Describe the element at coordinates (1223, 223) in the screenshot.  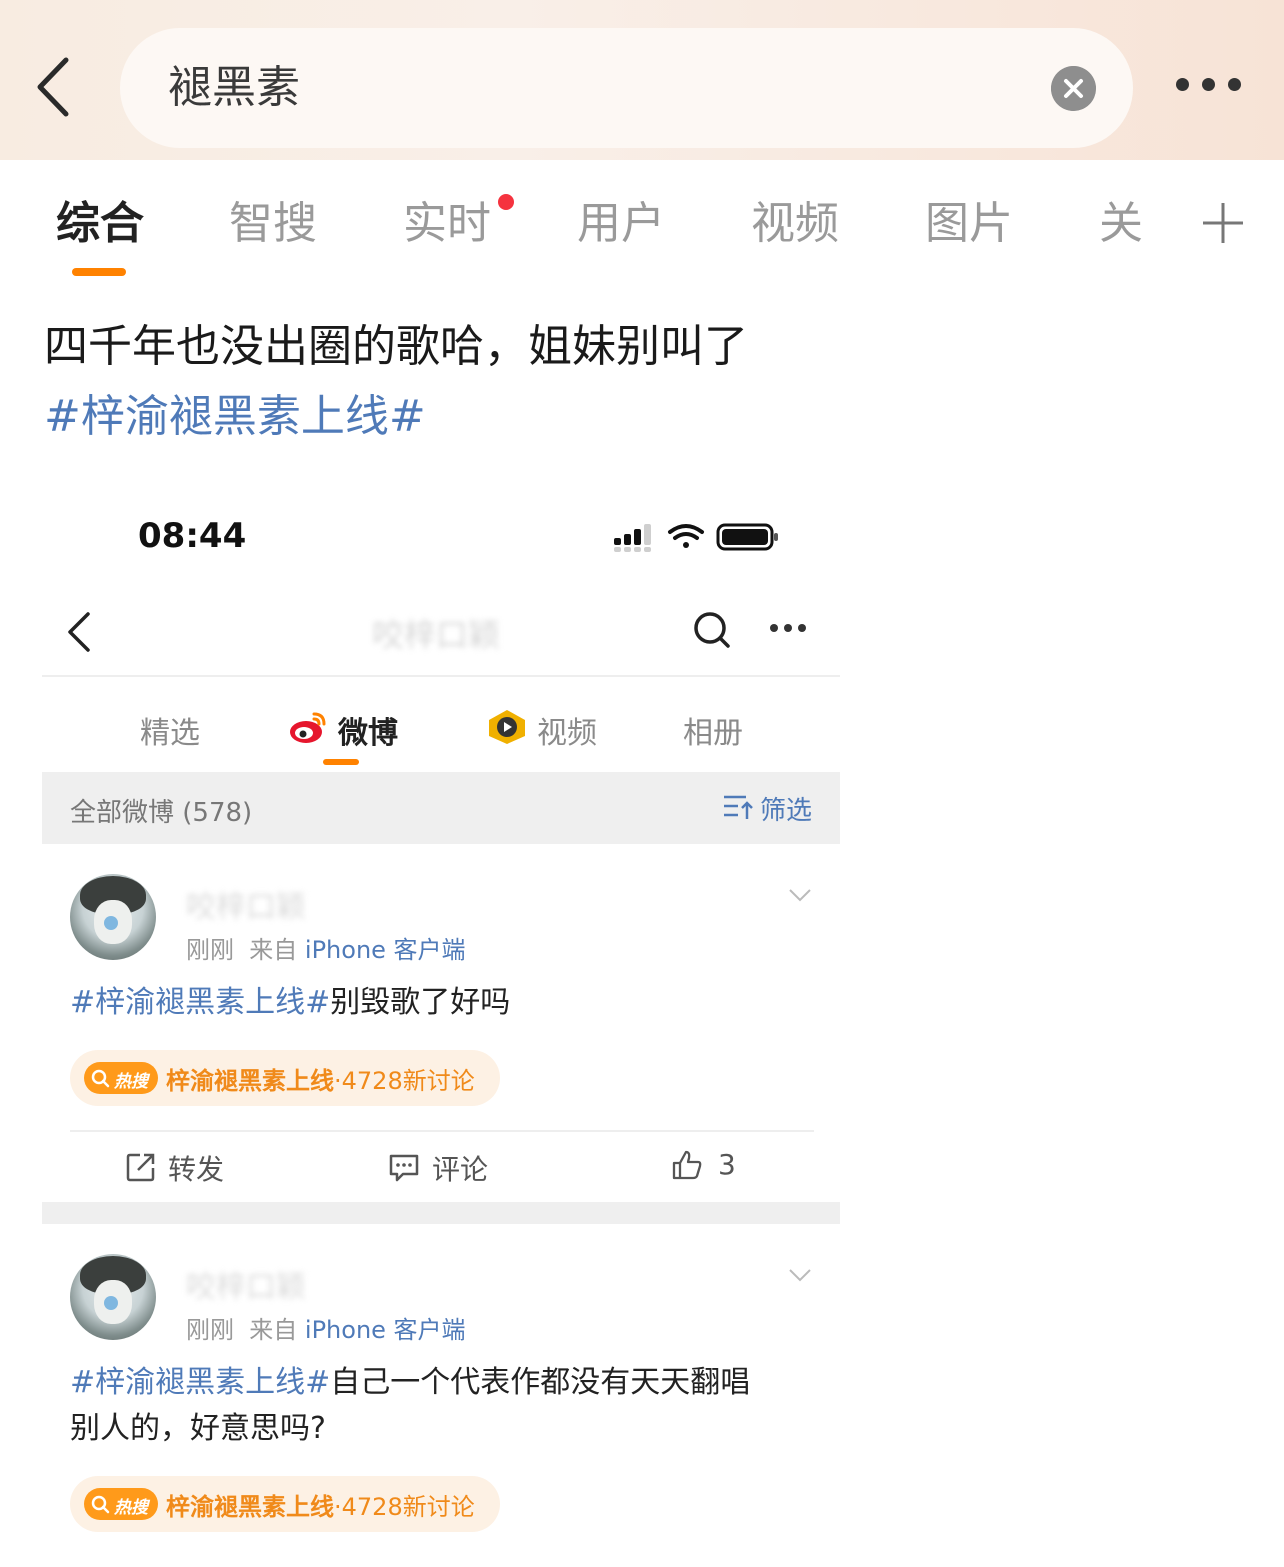
I see `plus-icon` at that location.